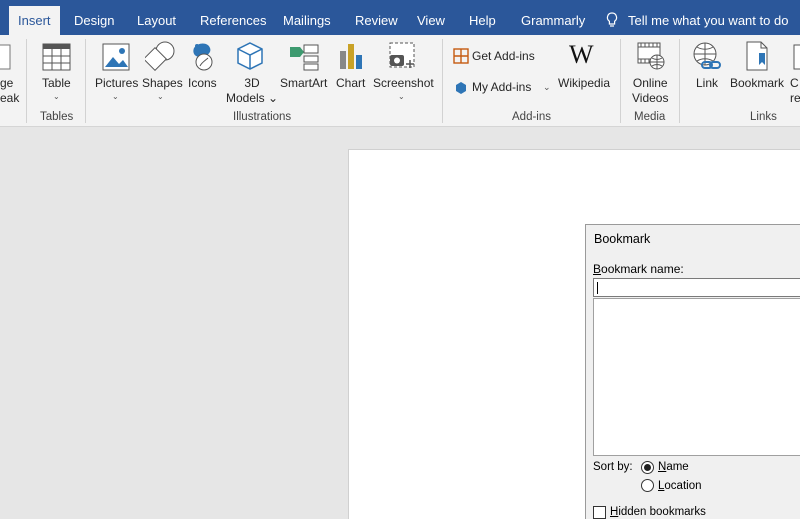 Image resolution: width=800 pixels, height=519 pixels. I want to click on bookmark-label: Bookmark, so click(757, 83).